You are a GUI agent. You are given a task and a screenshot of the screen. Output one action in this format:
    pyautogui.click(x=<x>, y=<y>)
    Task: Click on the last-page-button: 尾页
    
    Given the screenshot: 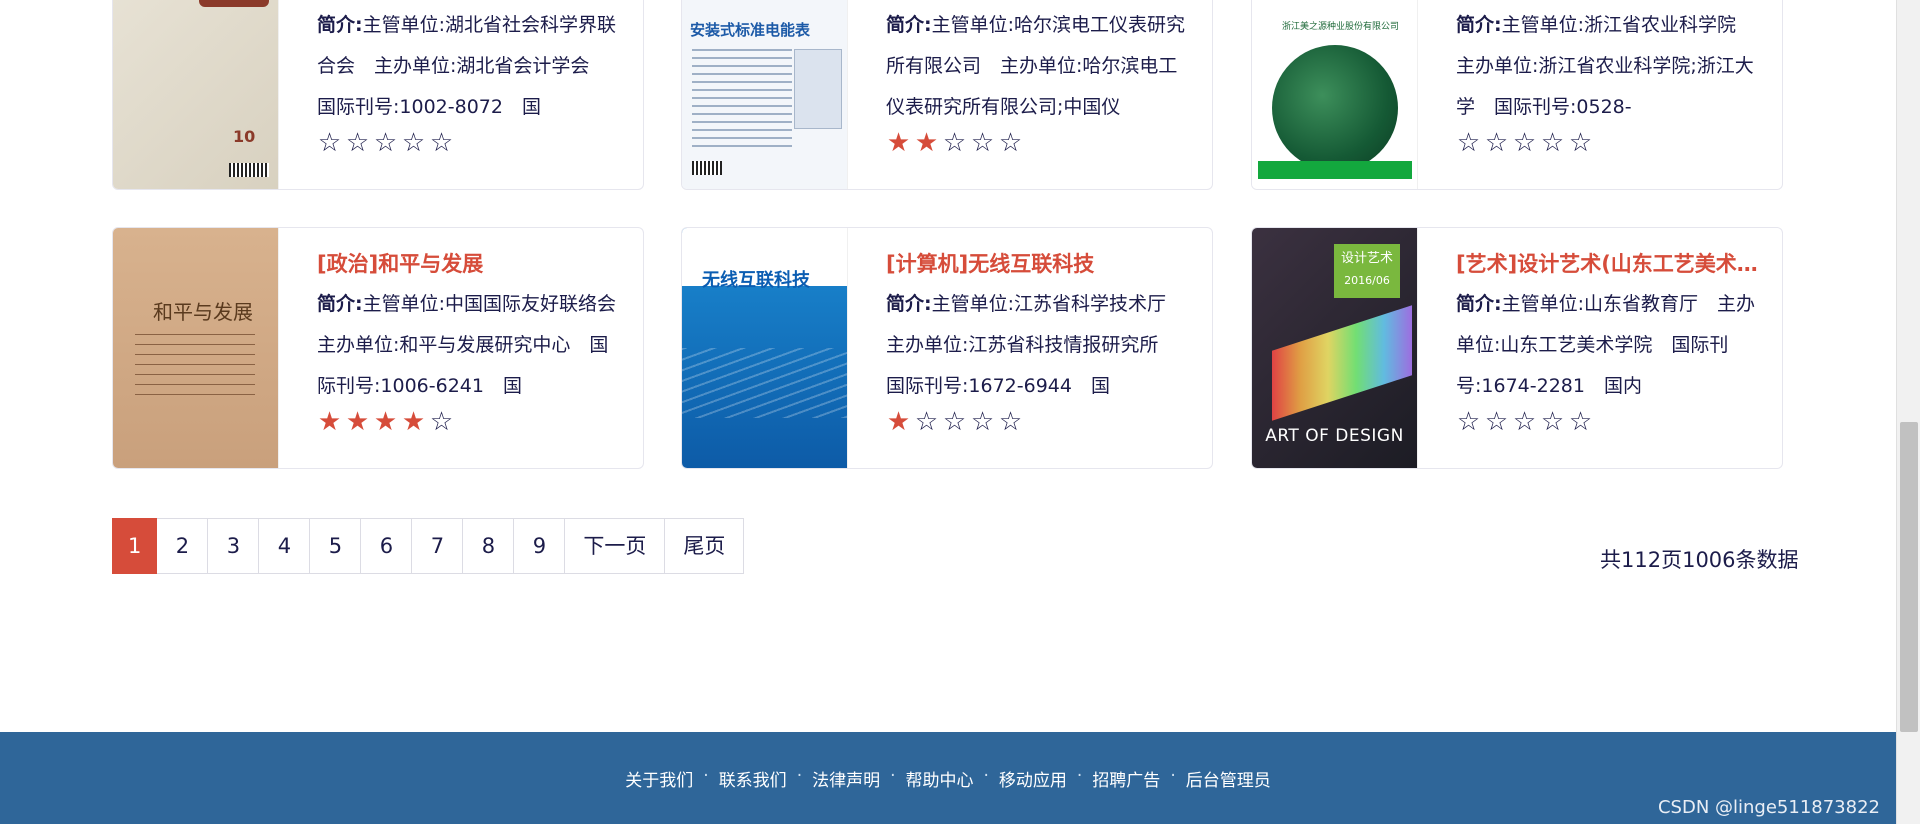 What is the action you would take?
    pyautogui.click(x=705, y=546)
    